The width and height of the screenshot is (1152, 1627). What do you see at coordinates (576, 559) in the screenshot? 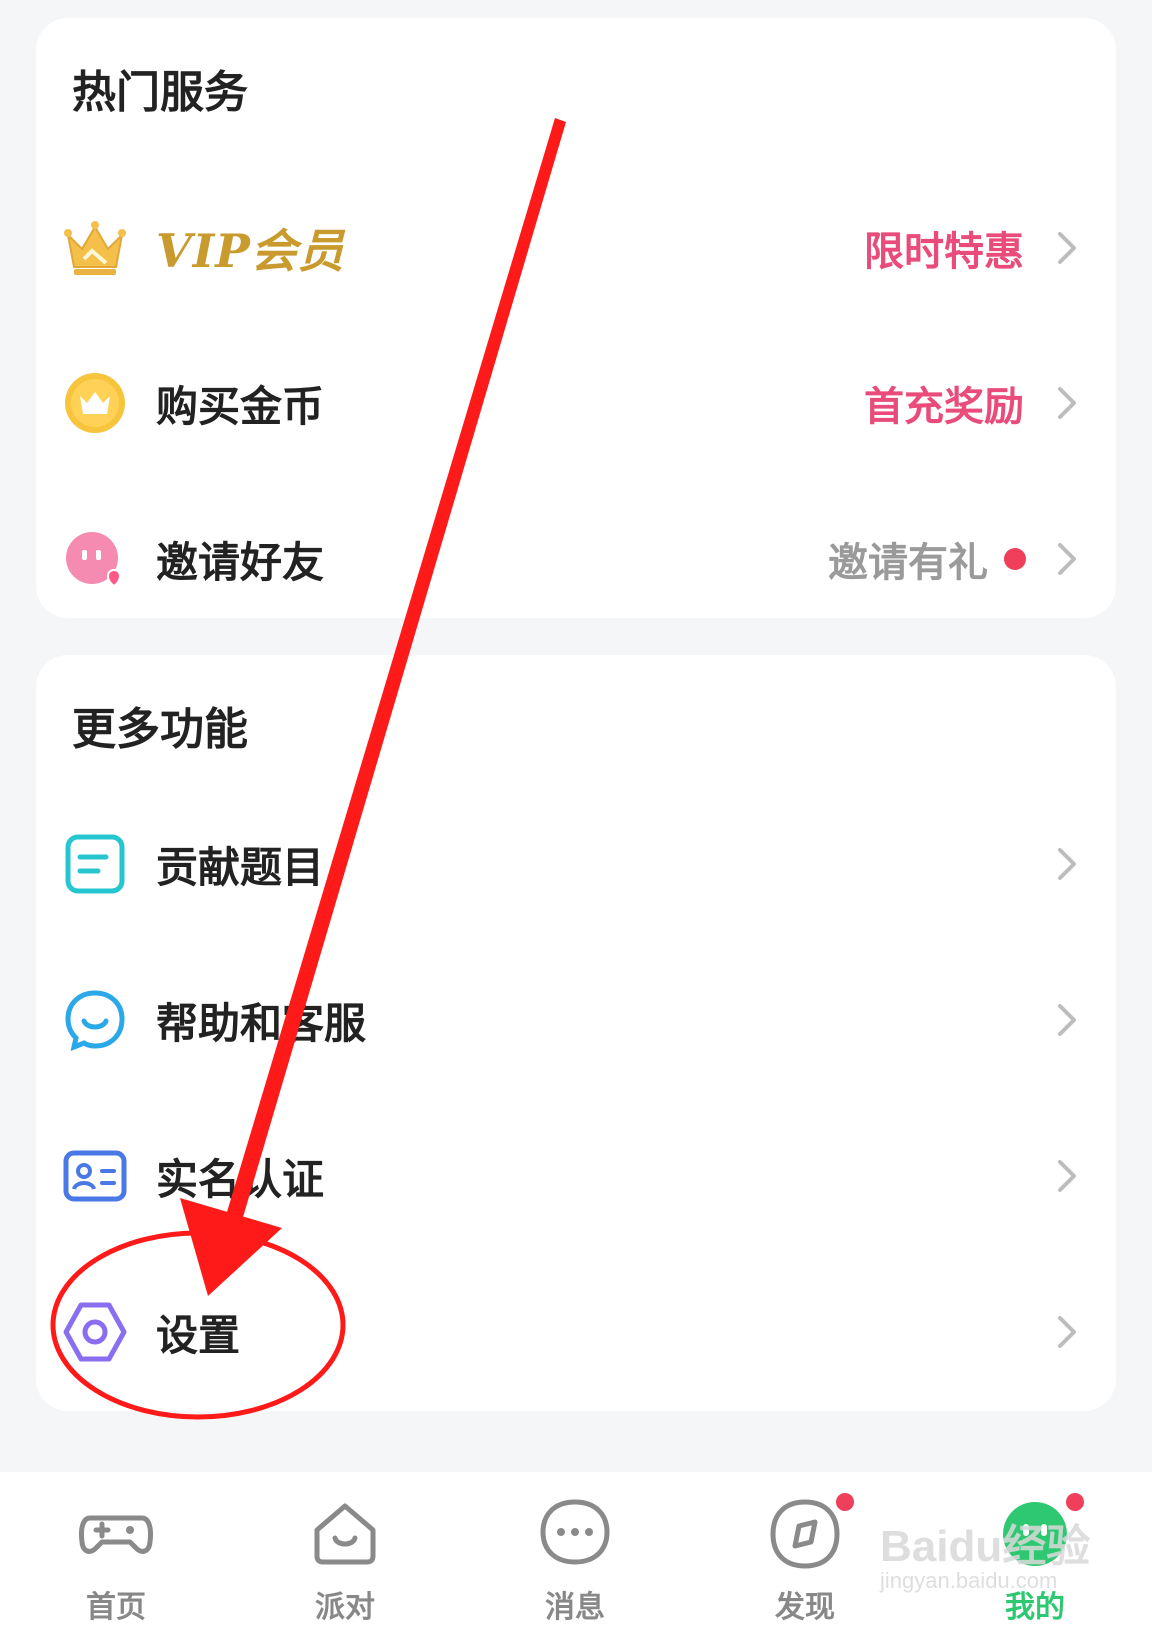
I see `invite-friends-row: 邀请好友 邀请有礼` at bounding box center [576, 559].